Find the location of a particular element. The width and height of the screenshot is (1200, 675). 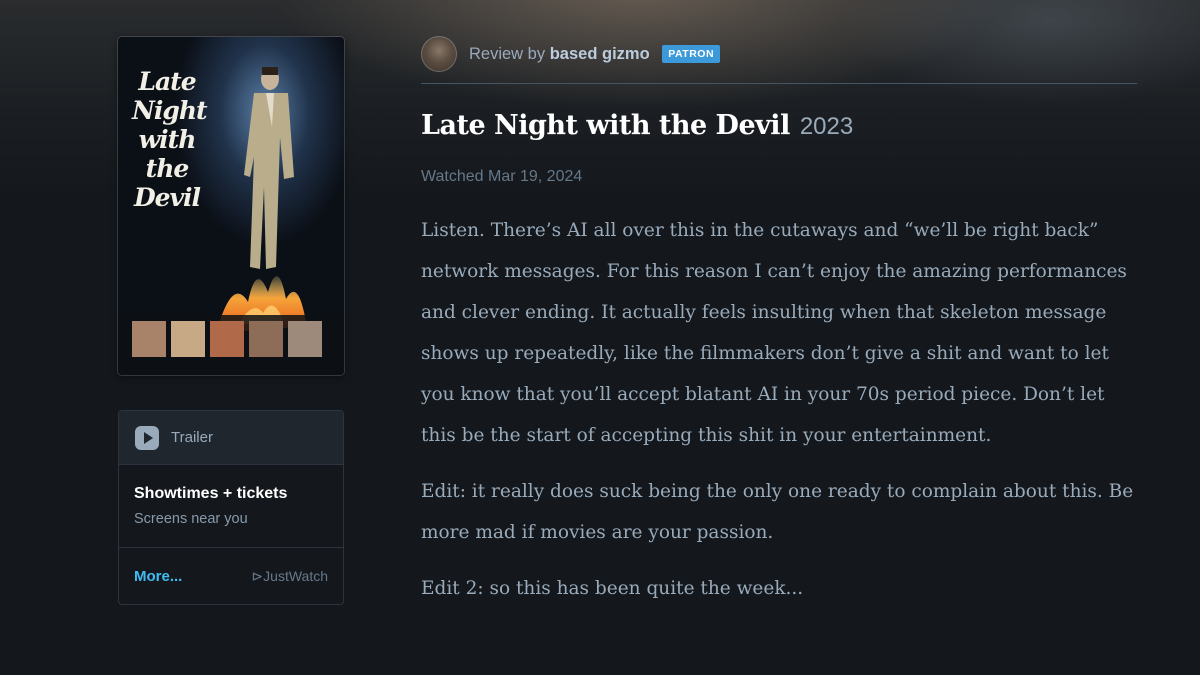

trailer-button: Trailer is located at coordinates (231, 438).